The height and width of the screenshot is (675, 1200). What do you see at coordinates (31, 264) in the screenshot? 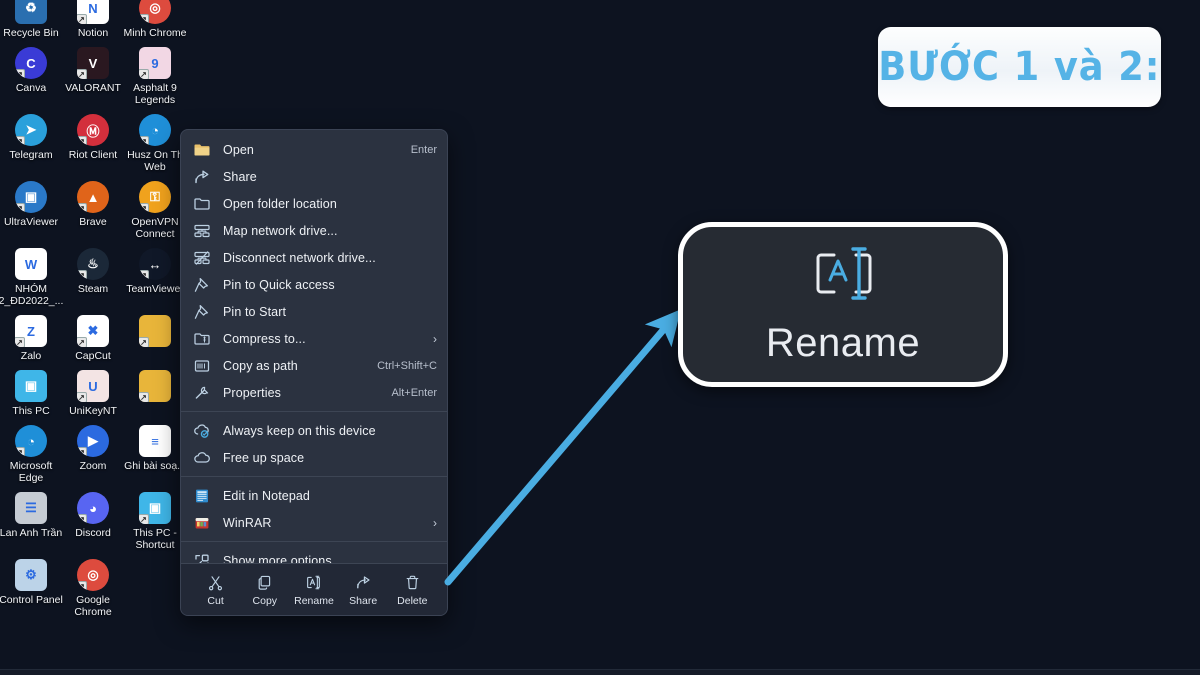
I see `word-document-icon: W` at bounding box center [31, 264].